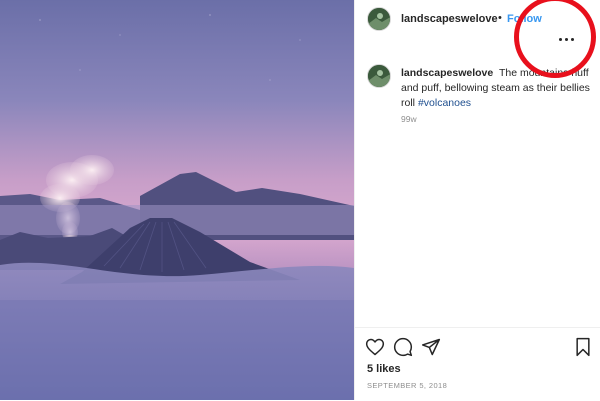 The width and height of the screenshot is (600, 401). What do you see at coordinates (379, 76) in the screenshot?
I see `caption-avatar` at bounding box center [379, 76].